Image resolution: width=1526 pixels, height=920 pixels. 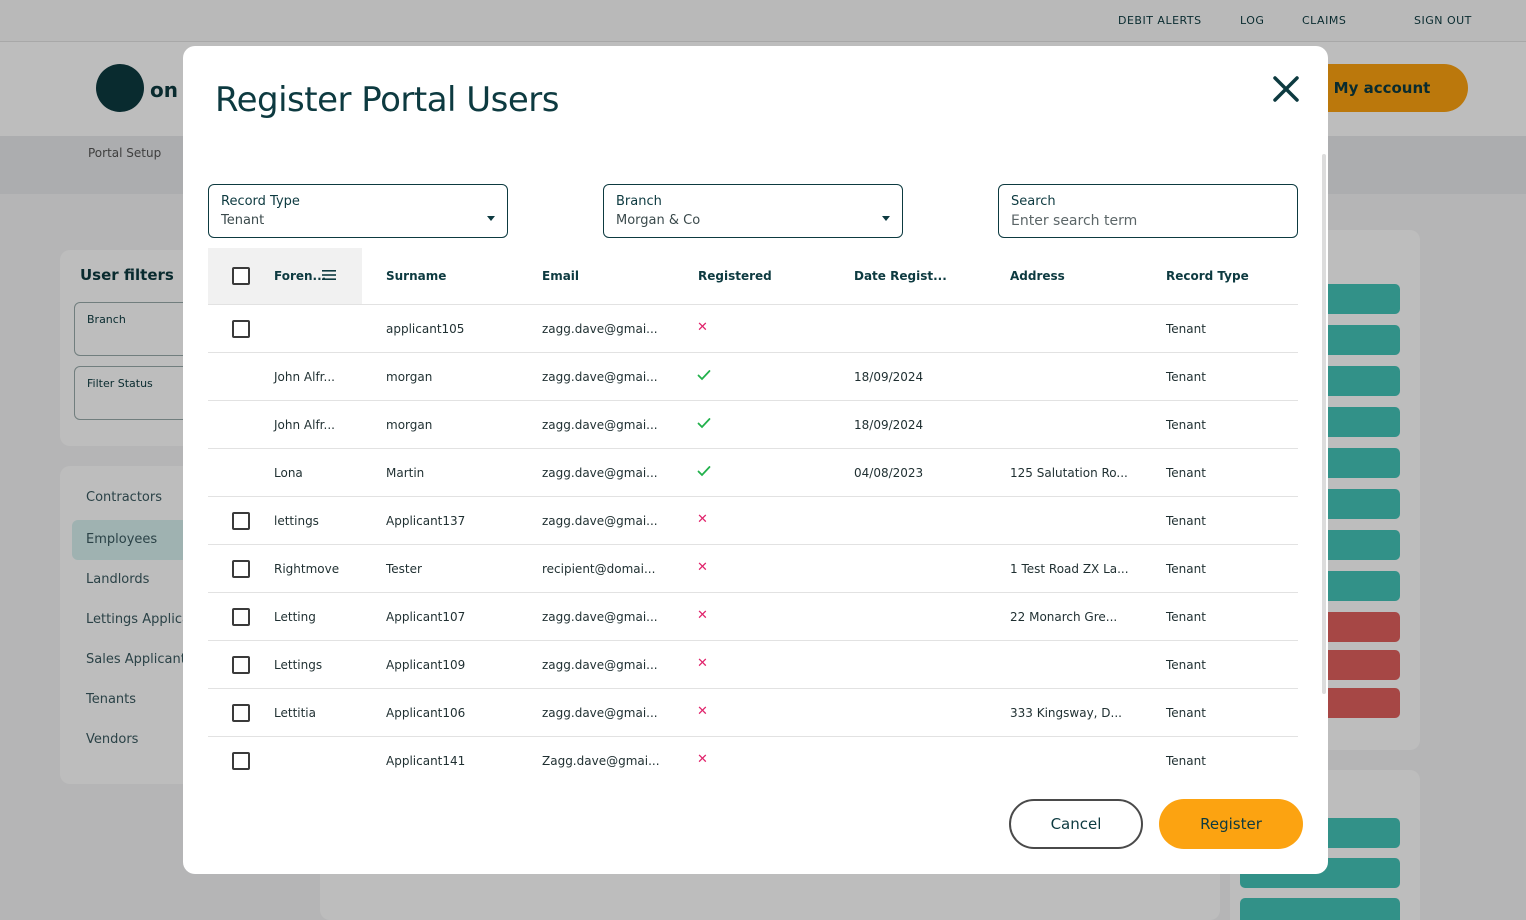 I want to click on cell-surname: Applicant107, so click(x=426, y=617).